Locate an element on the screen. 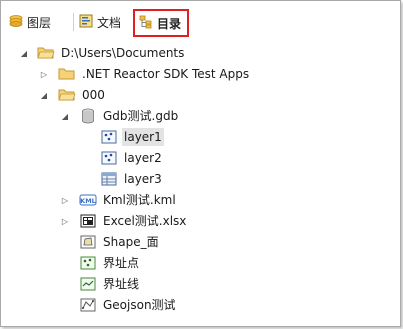 The image size is (403, 329). folder-icon is located at coordinates (67, 74).